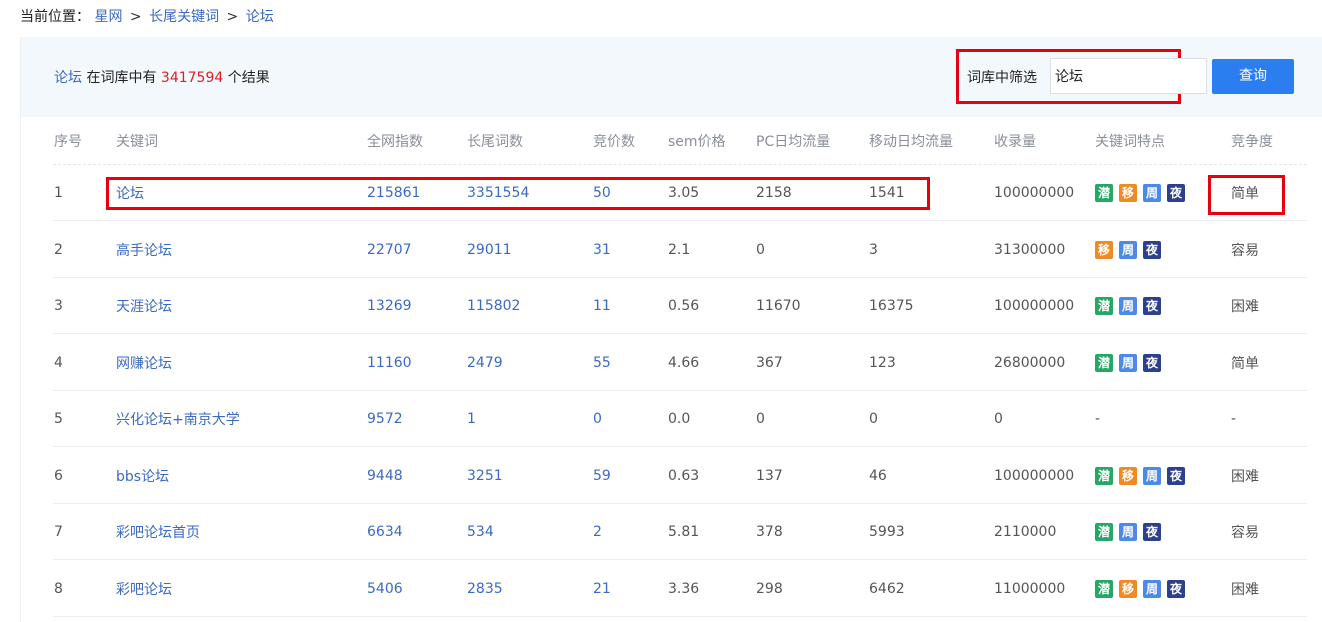  I want to click on breadcrumb-home-link: 星网, so click(108, 17).